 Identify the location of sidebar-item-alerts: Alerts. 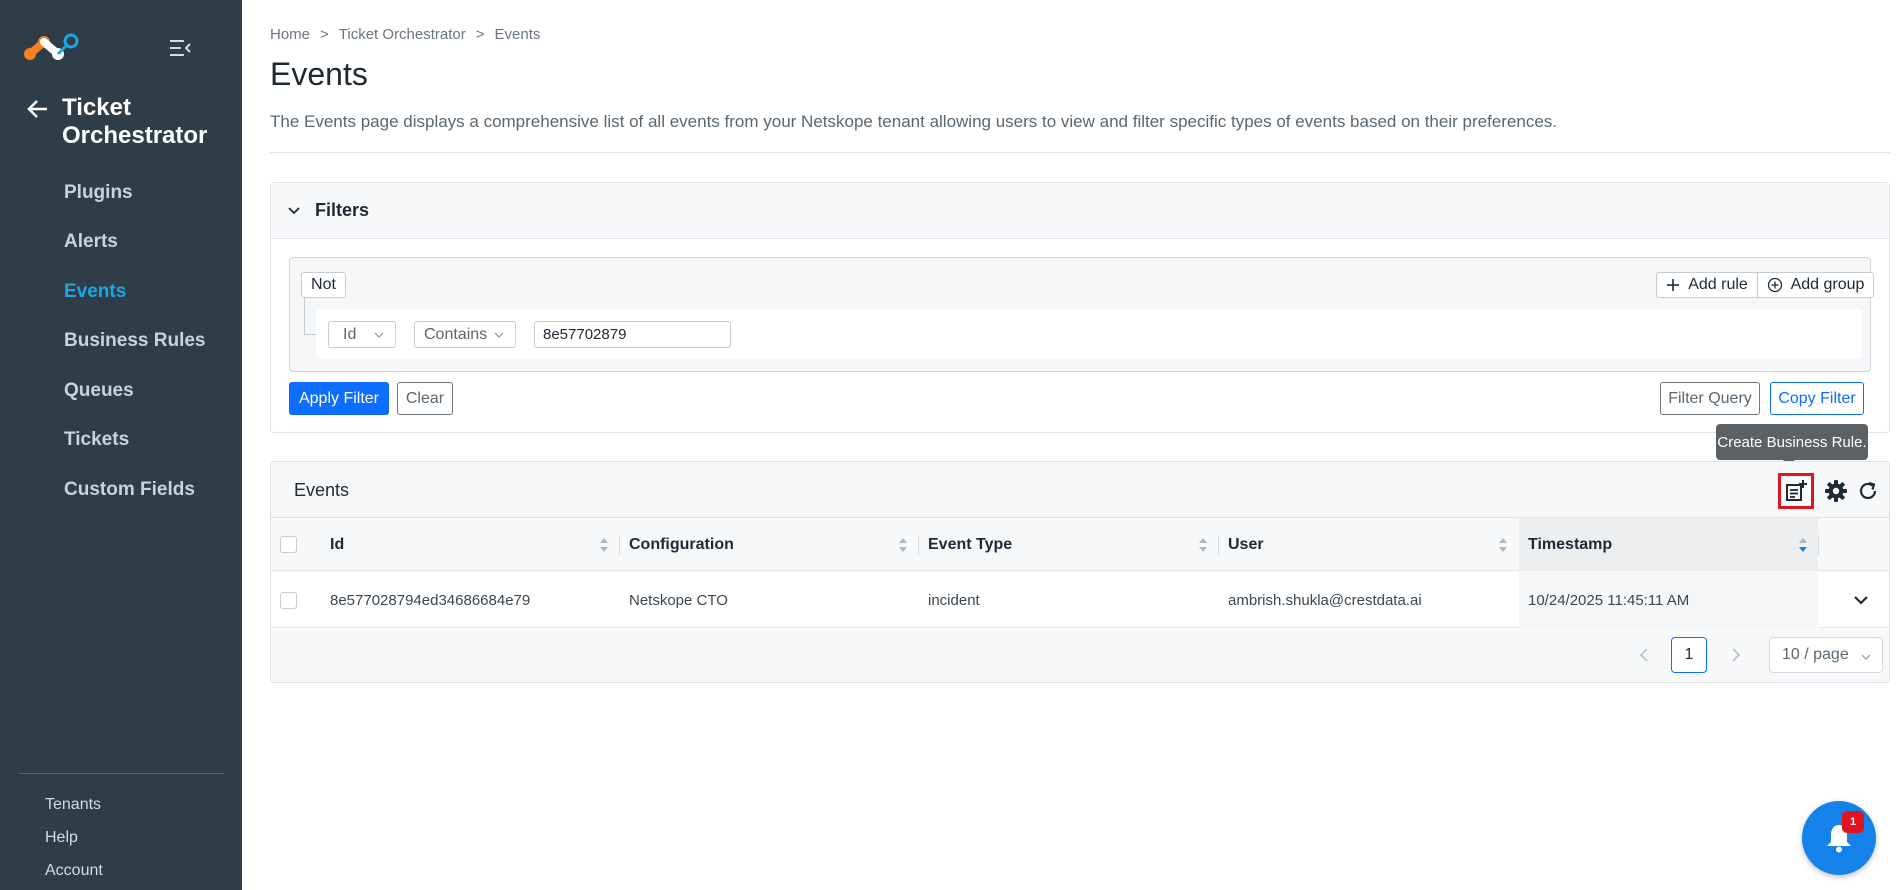
(121, 243).